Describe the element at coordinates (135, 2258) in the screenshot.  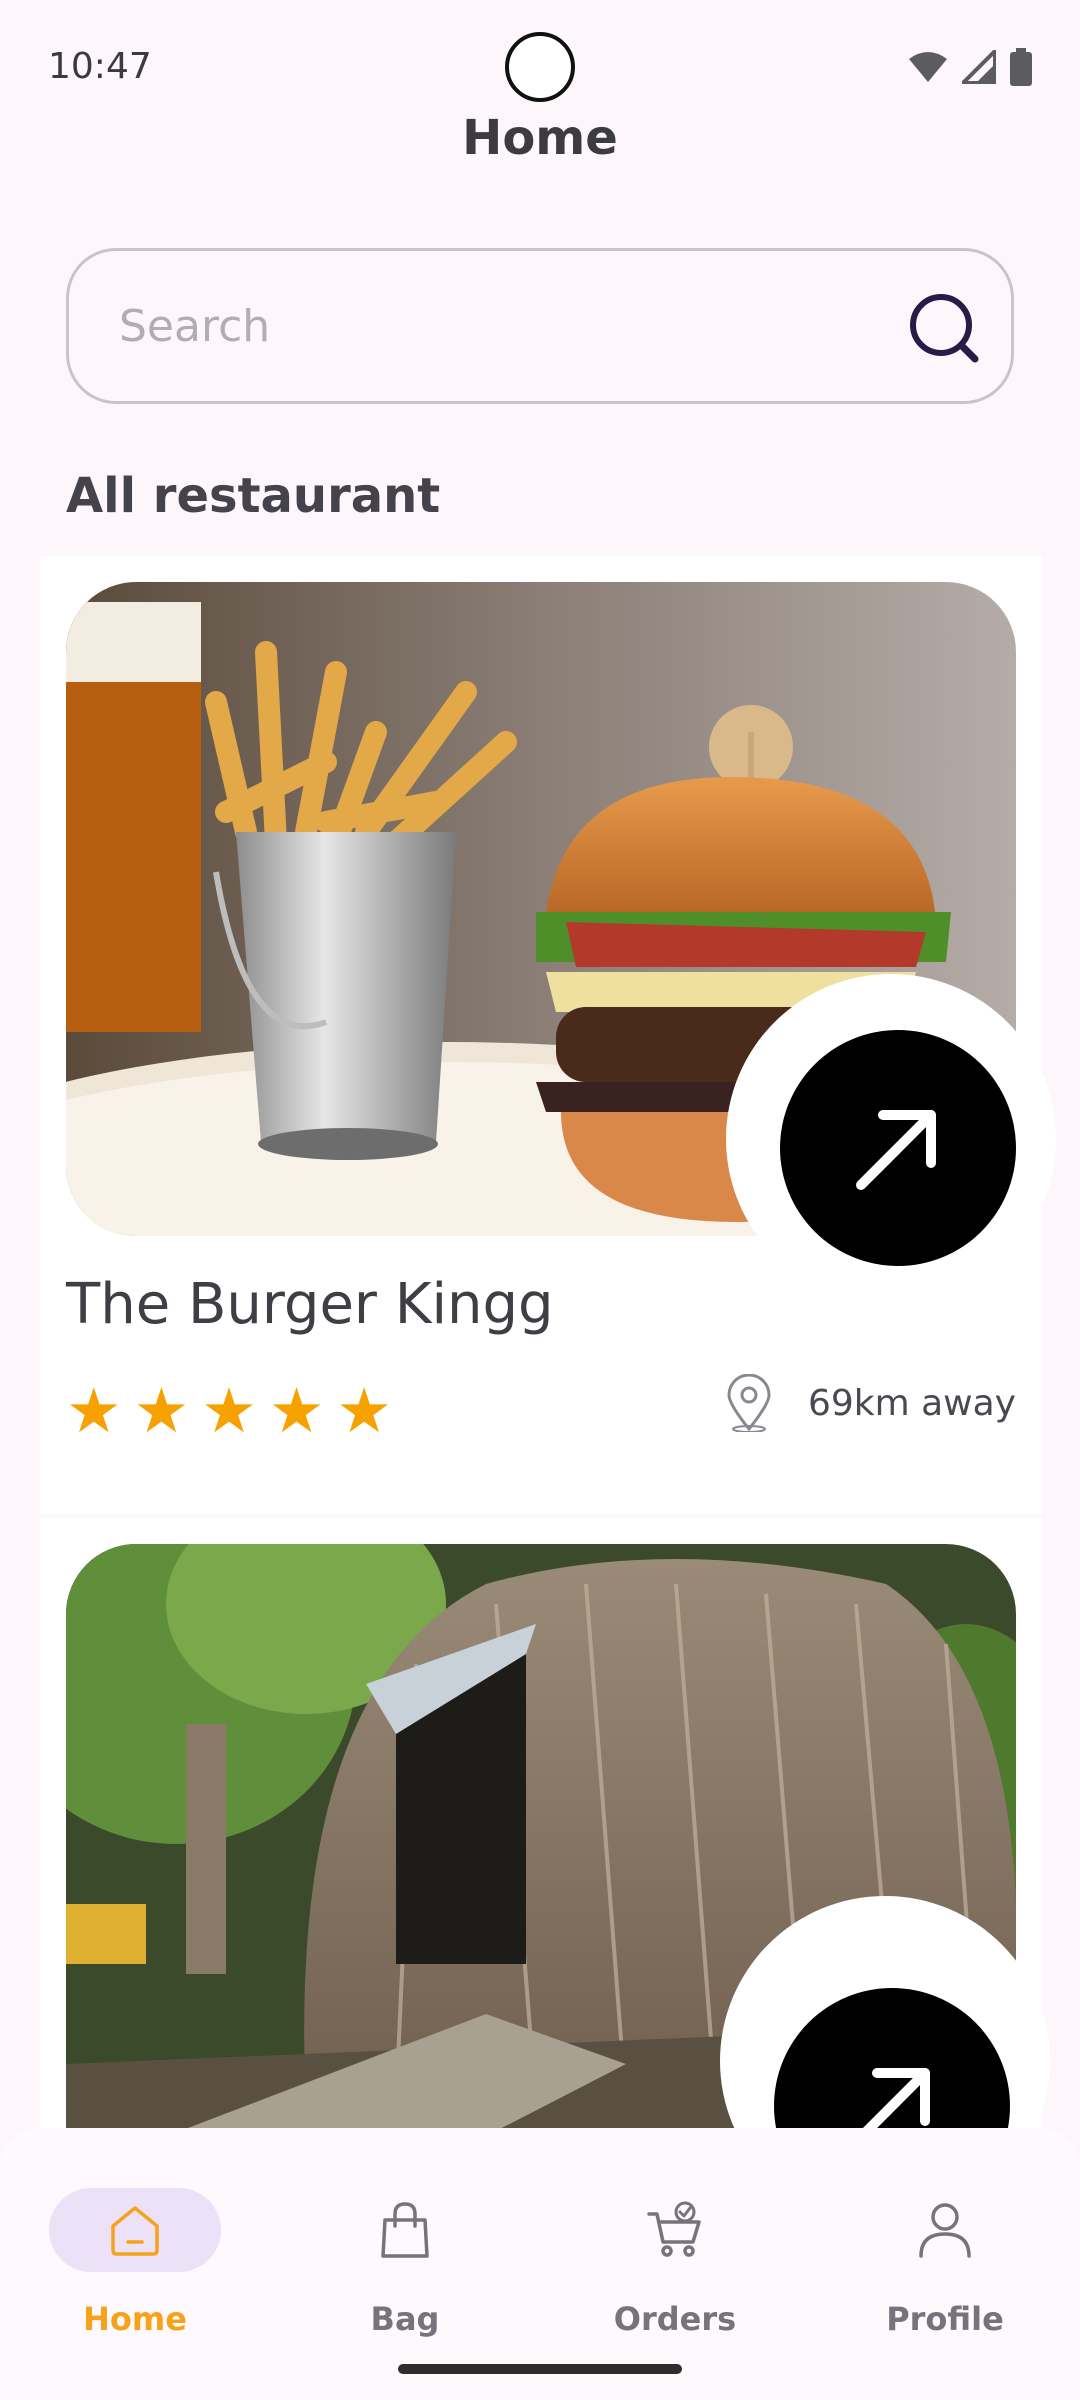
I see `nav-item-home: Home` at that location.